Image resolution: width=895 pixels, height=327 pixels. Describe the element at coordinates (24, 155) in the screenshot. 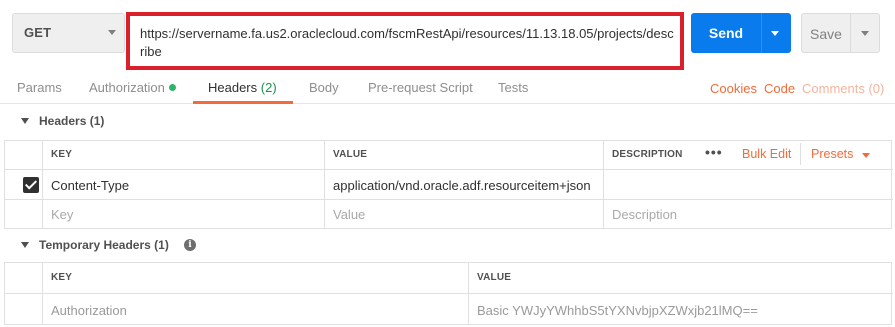

I see `table-header-select` at that location.